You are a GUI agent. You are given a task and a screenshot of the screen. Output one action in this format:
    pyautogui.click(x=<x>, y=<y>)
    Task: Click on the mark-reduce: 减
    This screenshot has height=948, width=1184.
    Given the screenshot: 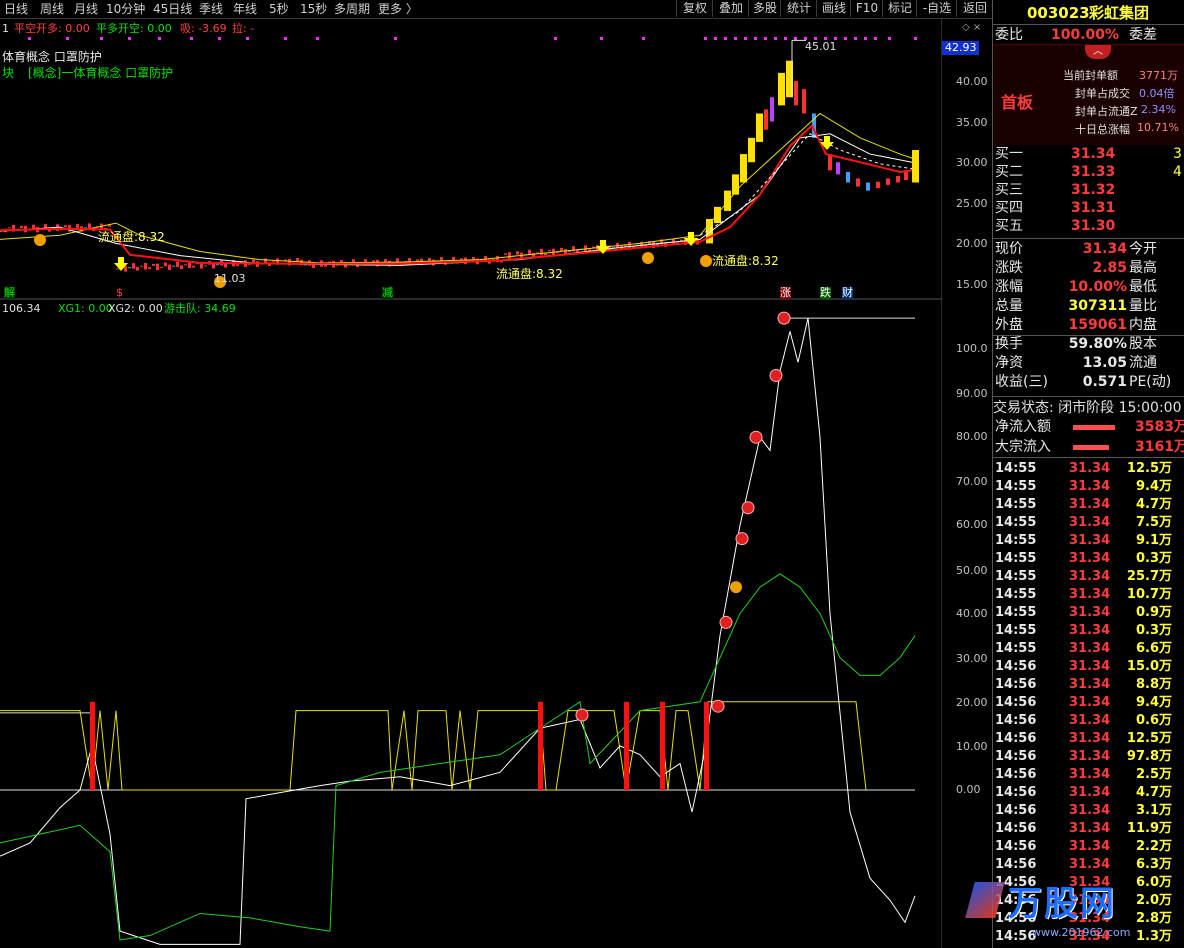 What is the action you would take?
    pyautogui.click(x=387, y=293)
    